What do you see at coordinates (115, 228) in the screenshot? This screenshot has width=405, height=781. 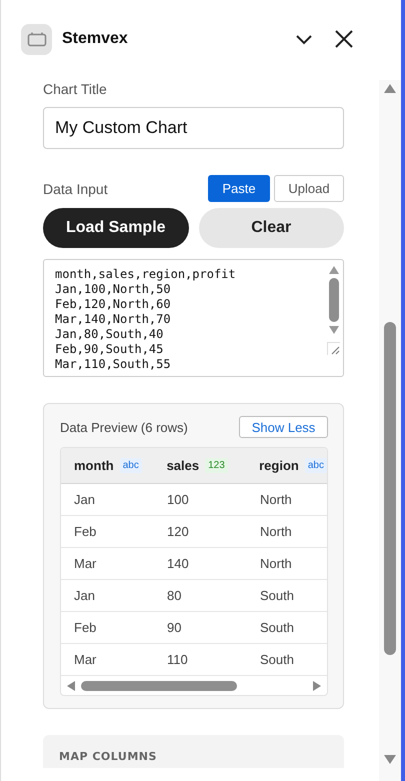 I see `load-sample-button: Load Sample` at bounding box center [115, 228].